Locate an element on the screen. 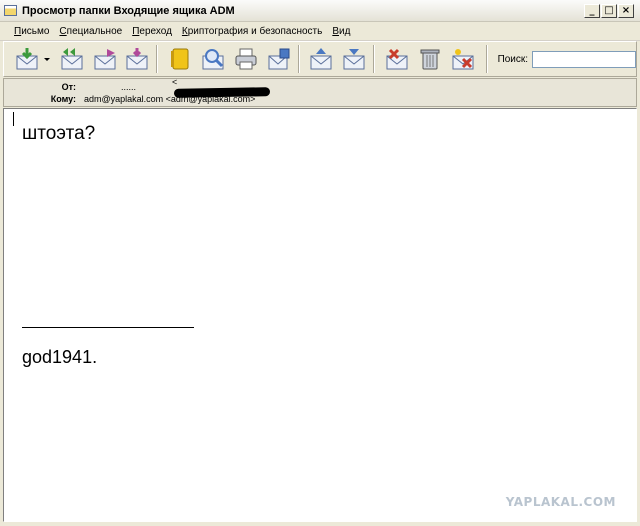 Image resolution: width=640 pixels, height=526 pixels. forward-icon is located at coordinates (105, 59).